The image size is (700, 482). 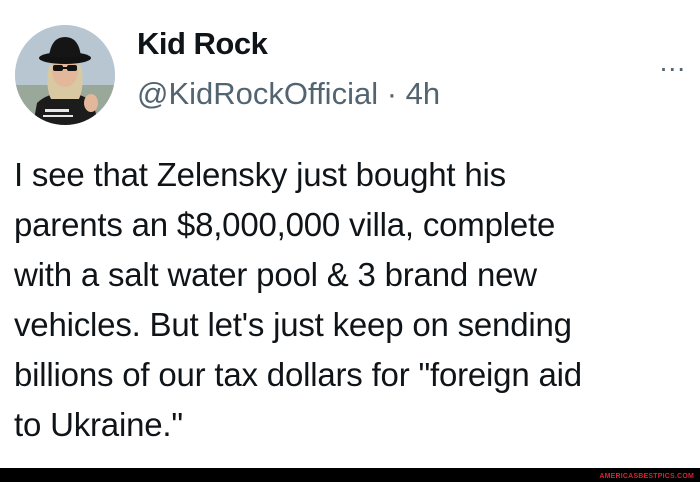 I want to click on author-meta: @KidRockOfficial · 4h, so click(x=288, y=94).